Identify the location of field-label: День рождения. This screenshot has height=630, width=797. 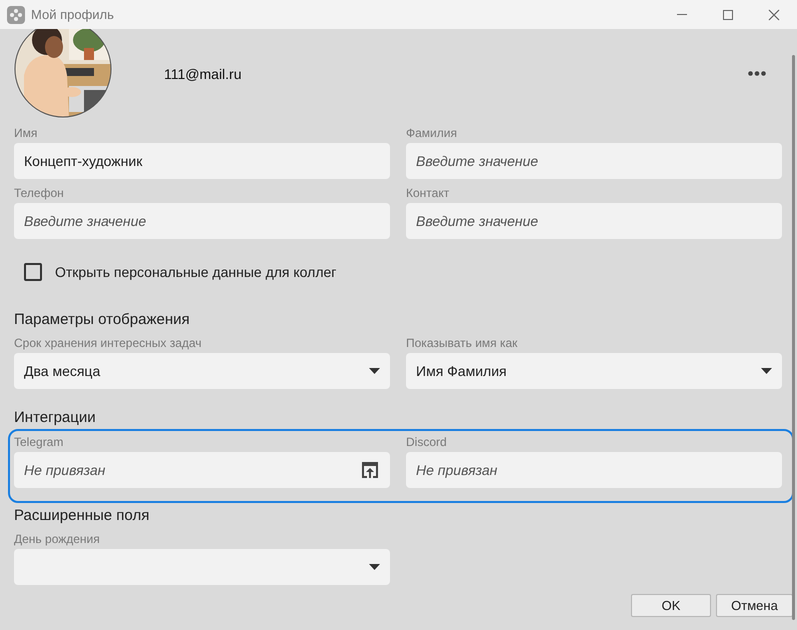
(57, 539).